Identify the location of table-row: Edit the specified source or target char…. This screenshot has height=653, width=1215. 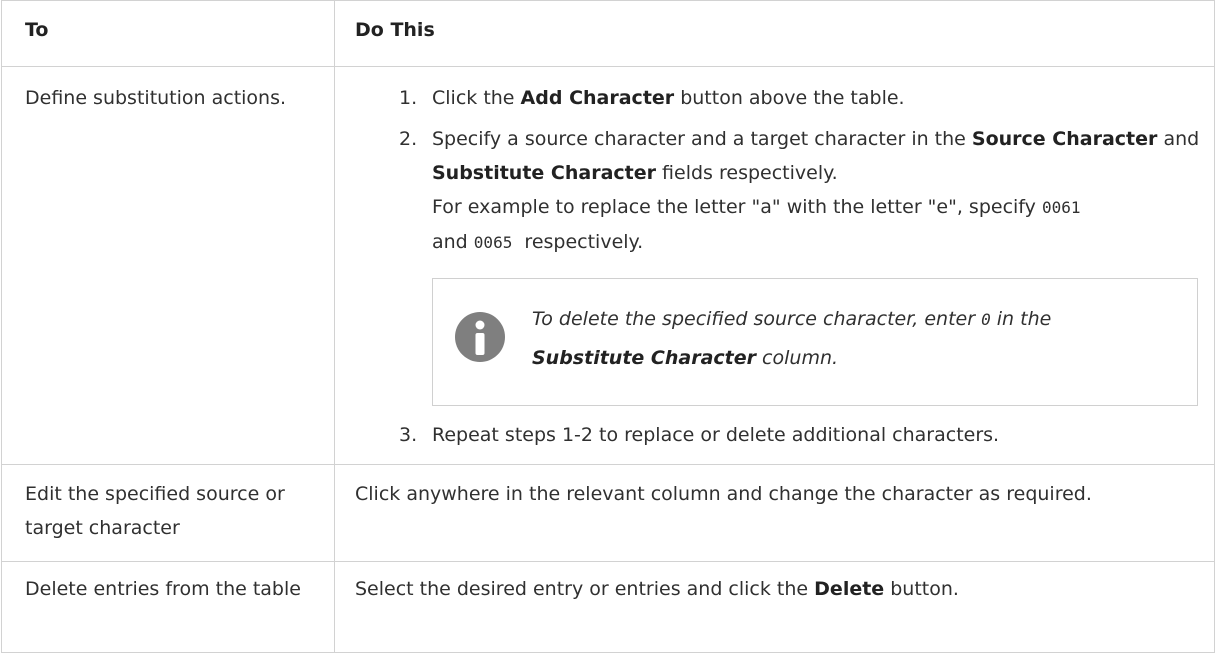
(608, 513).